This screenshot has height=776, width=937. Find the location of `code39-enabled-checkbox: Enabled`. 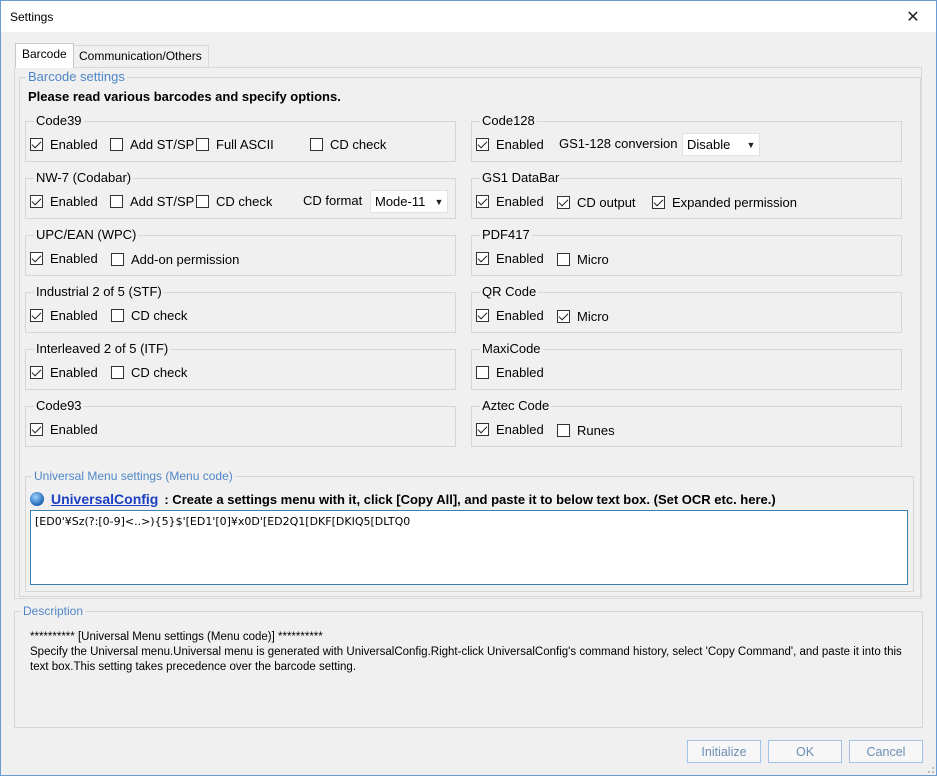

code39-enabled-checkbox: Enabled is located at coordinates (64, 144).